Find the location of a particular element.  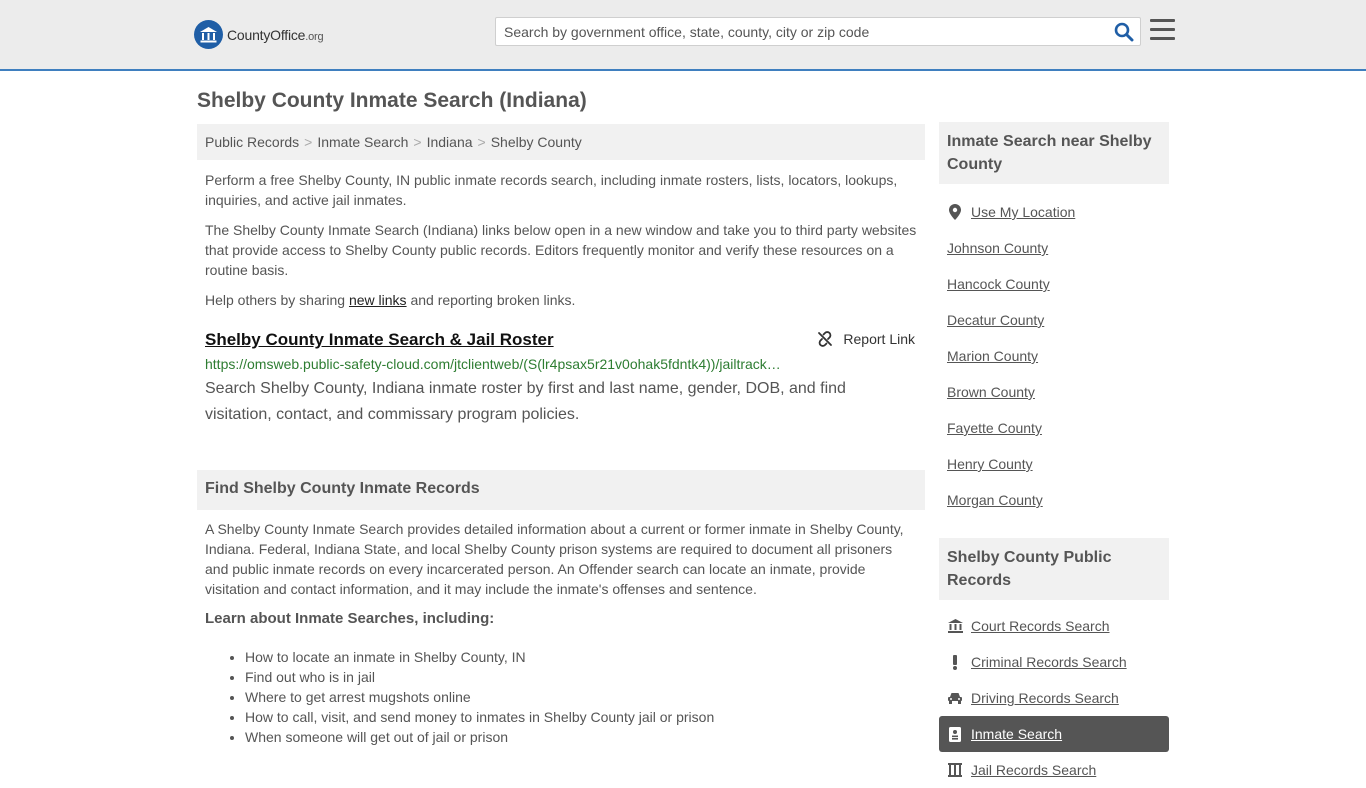

breadcrumb-indiana: Indiana is located at coordinates (450, 142).